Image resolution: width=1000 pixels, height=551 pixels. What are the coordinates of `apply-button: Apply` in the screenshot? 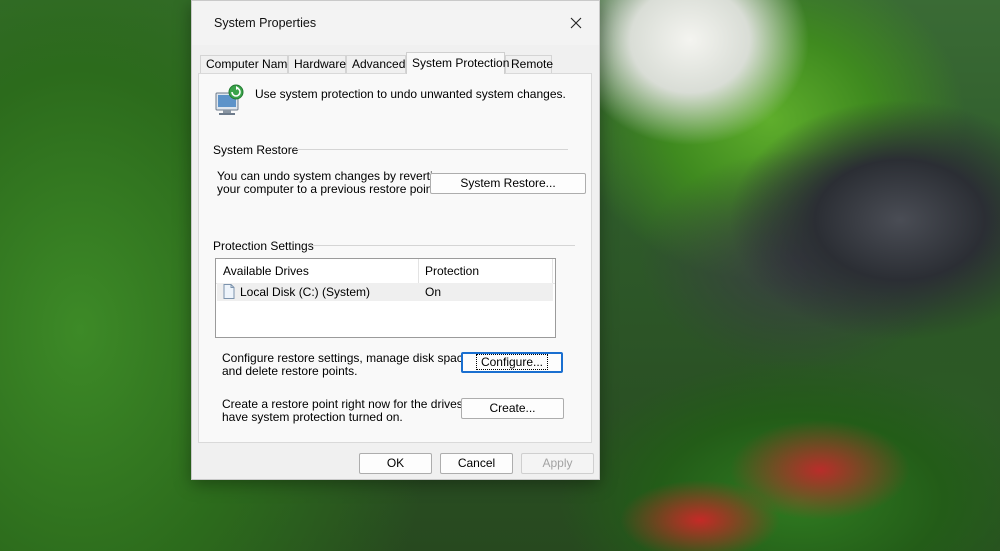 It's located at (557, 463).